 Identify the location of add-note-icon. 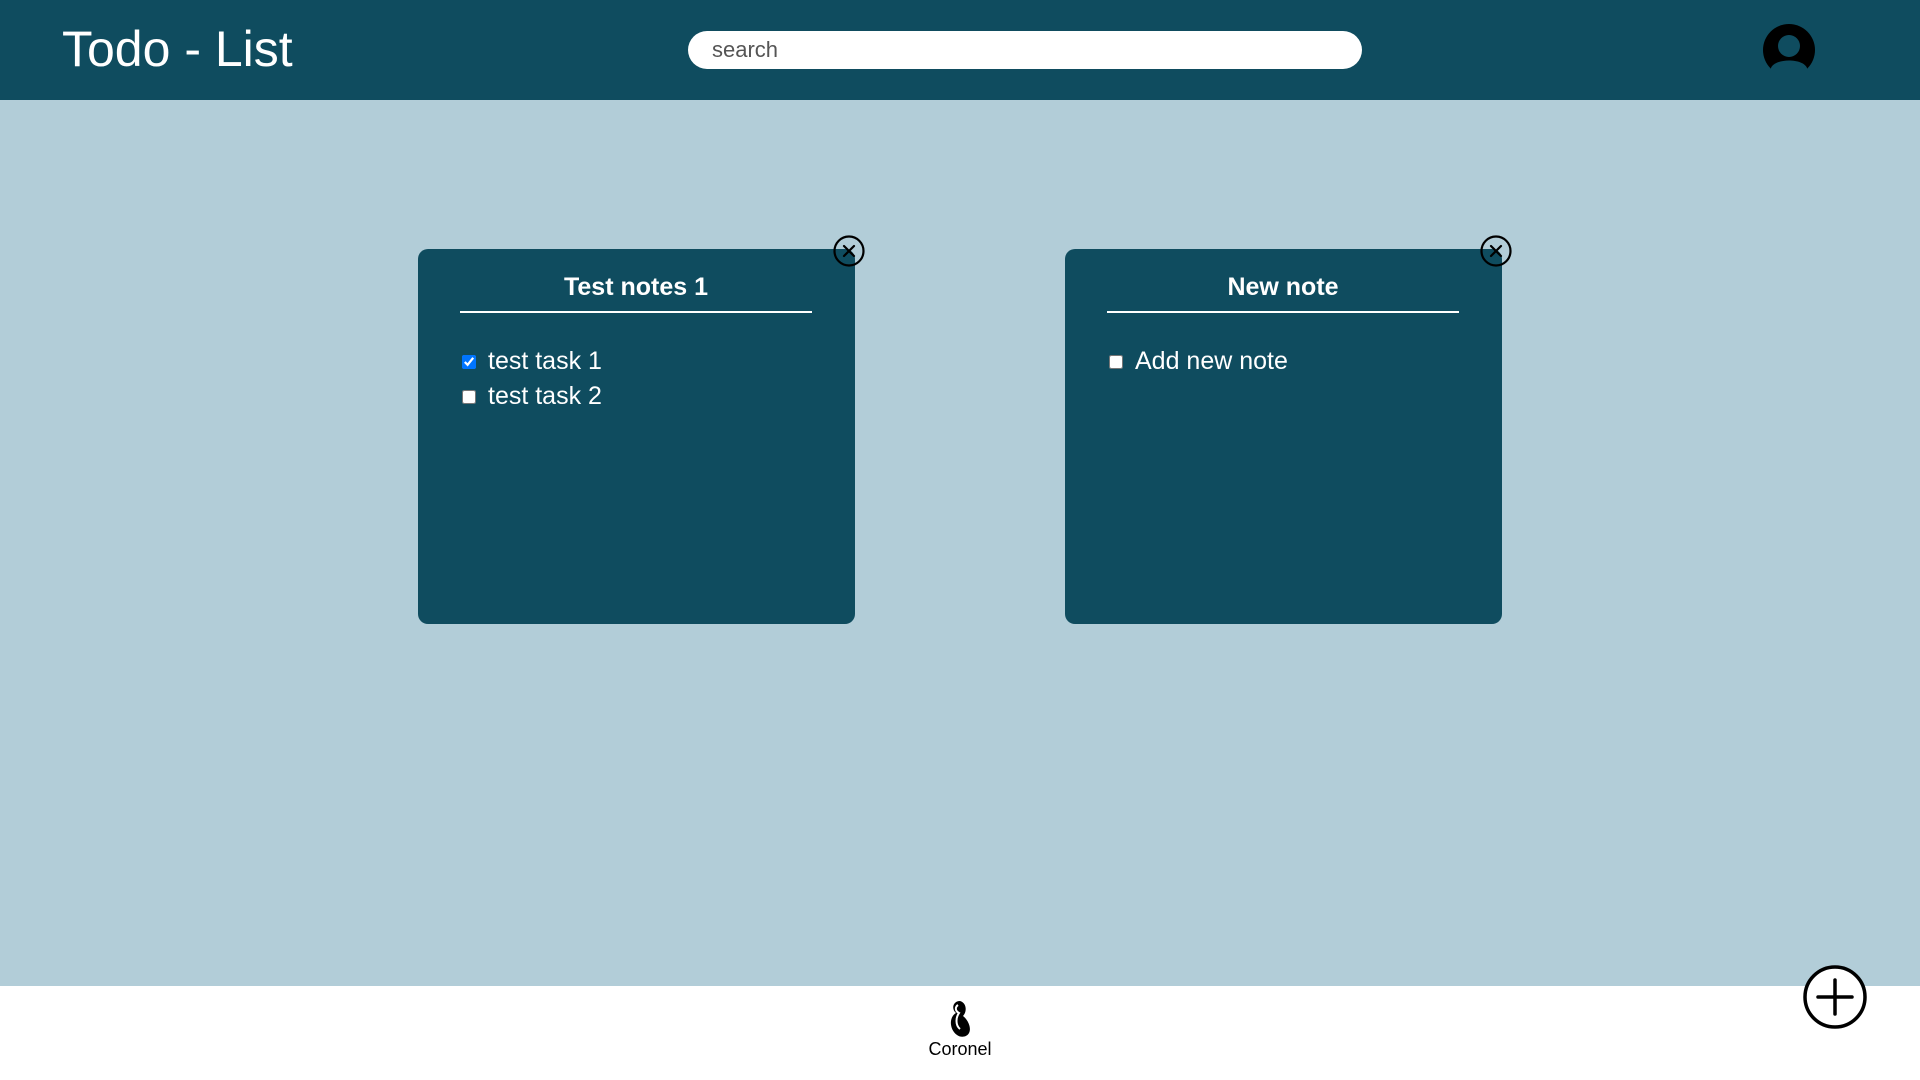
(1835, 997).